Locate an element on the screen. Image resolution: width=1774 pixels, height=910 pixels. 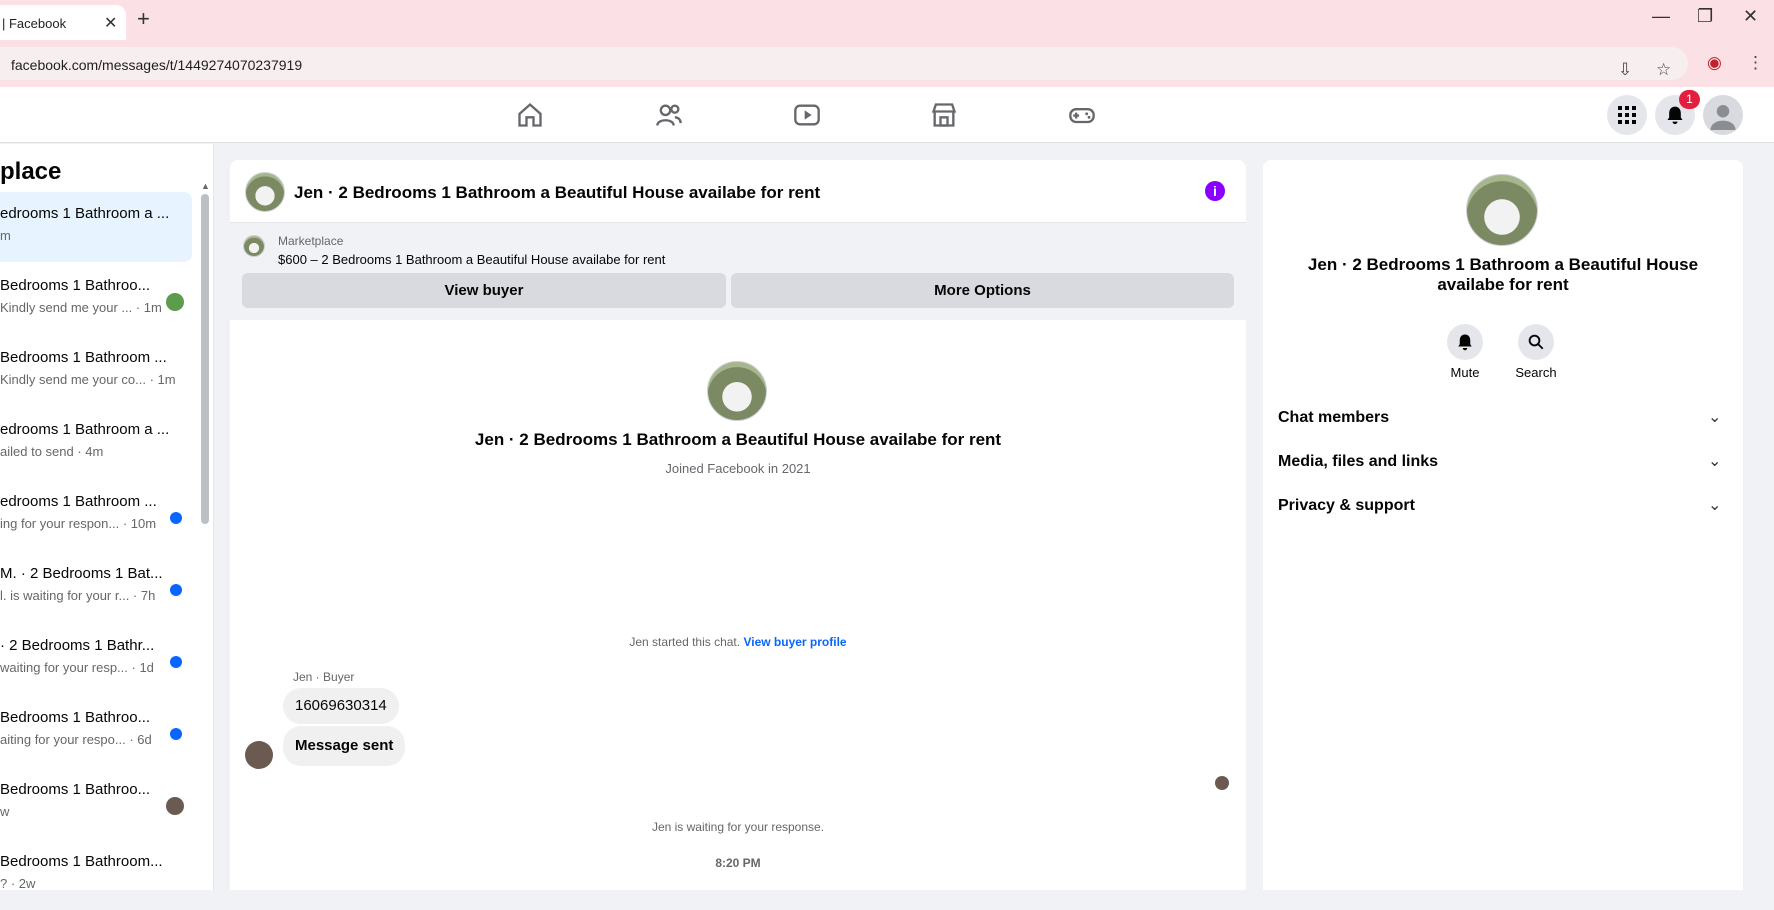
marketplace-label: Marketplace is located at coordinates (311, 241).